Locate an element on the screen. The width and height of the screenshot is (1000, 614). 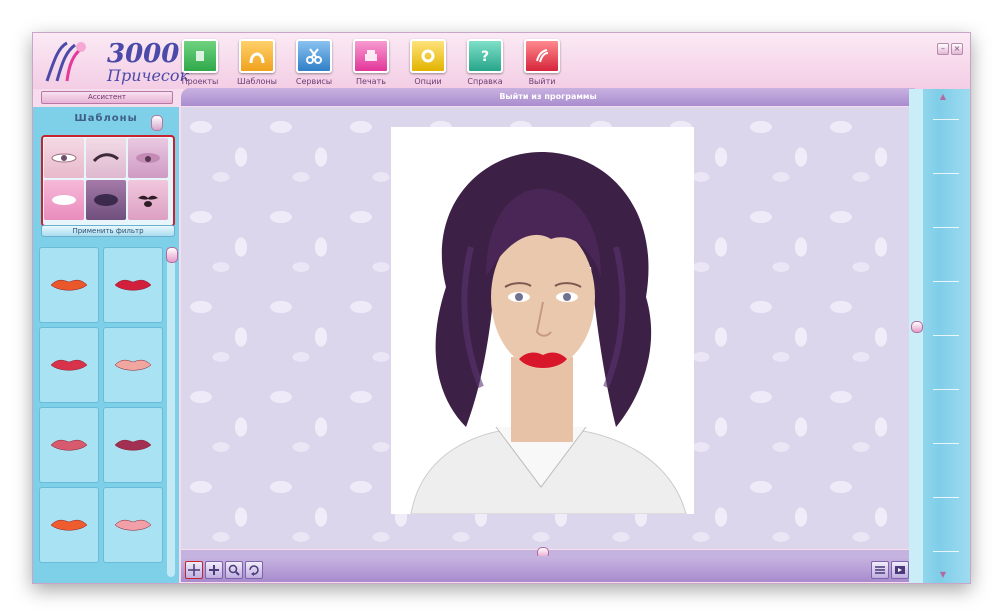
templates-panel: Шаблоны Применить фильтр is located at coordinates (106, 345).